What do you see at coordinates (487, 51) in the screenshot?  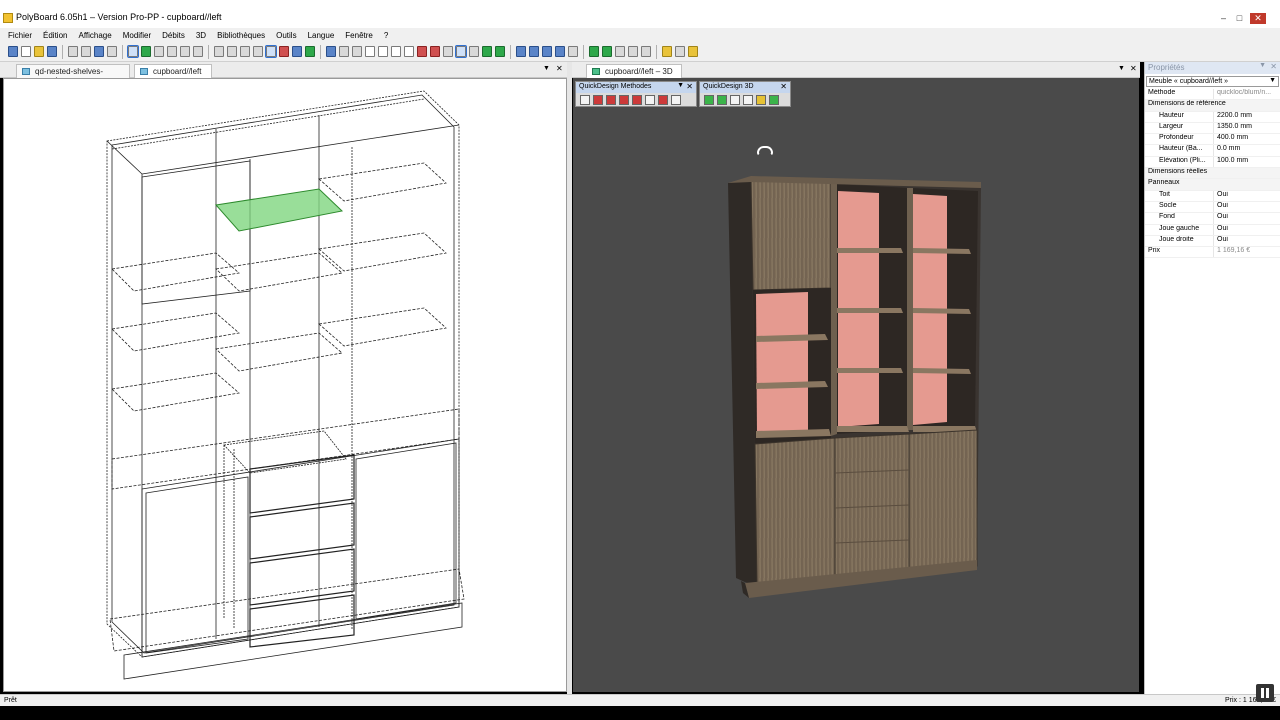 I see `layers-icon` at bounding box center [487, 51].